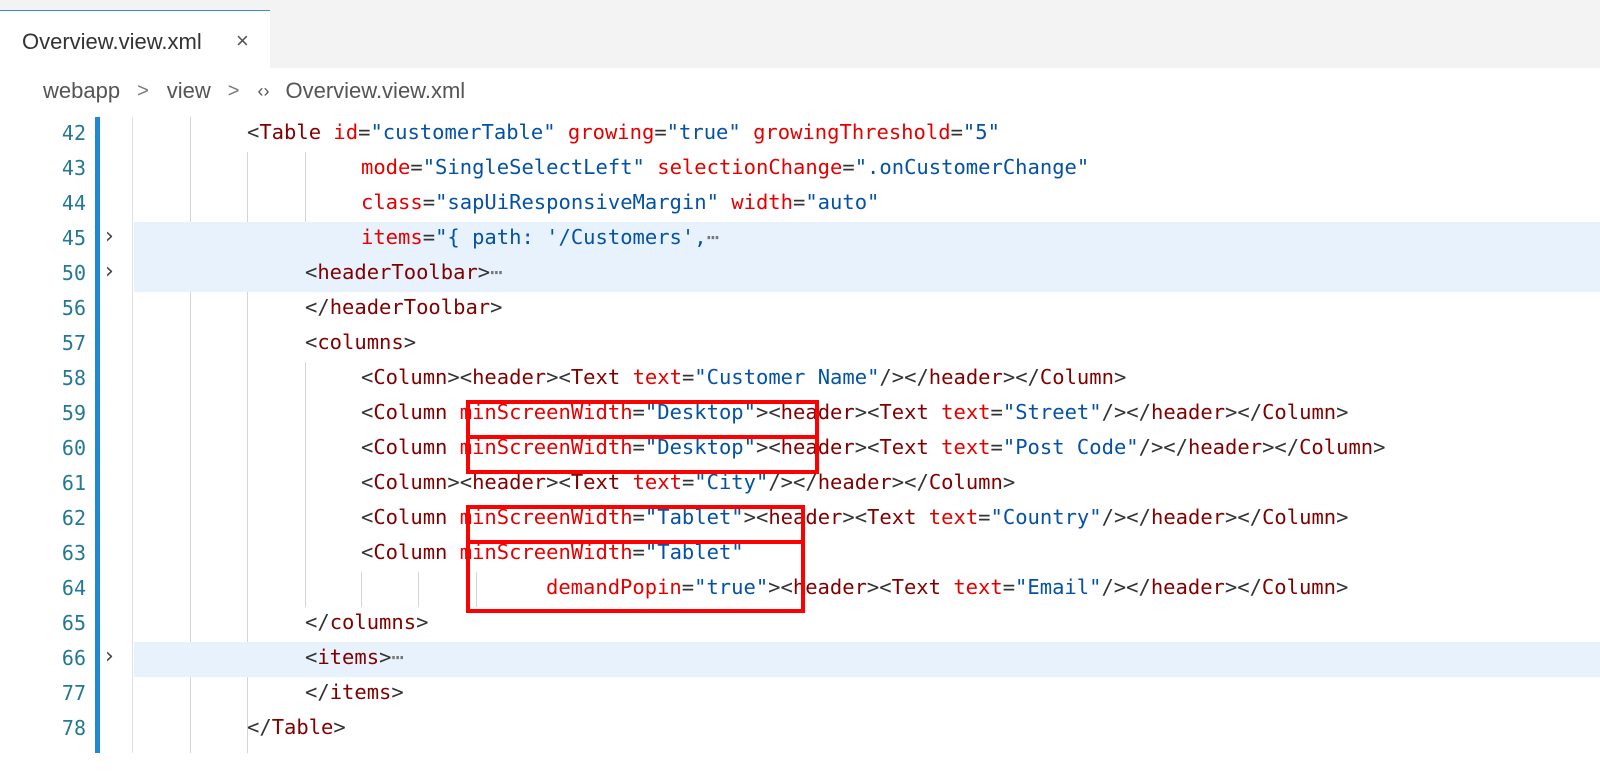 This screenshot has height=778, width=1600. What do you see at coordinates (852, 132) in the screenshot?
I see `code-token: growingThreshold` at bounding box center [852, 132].